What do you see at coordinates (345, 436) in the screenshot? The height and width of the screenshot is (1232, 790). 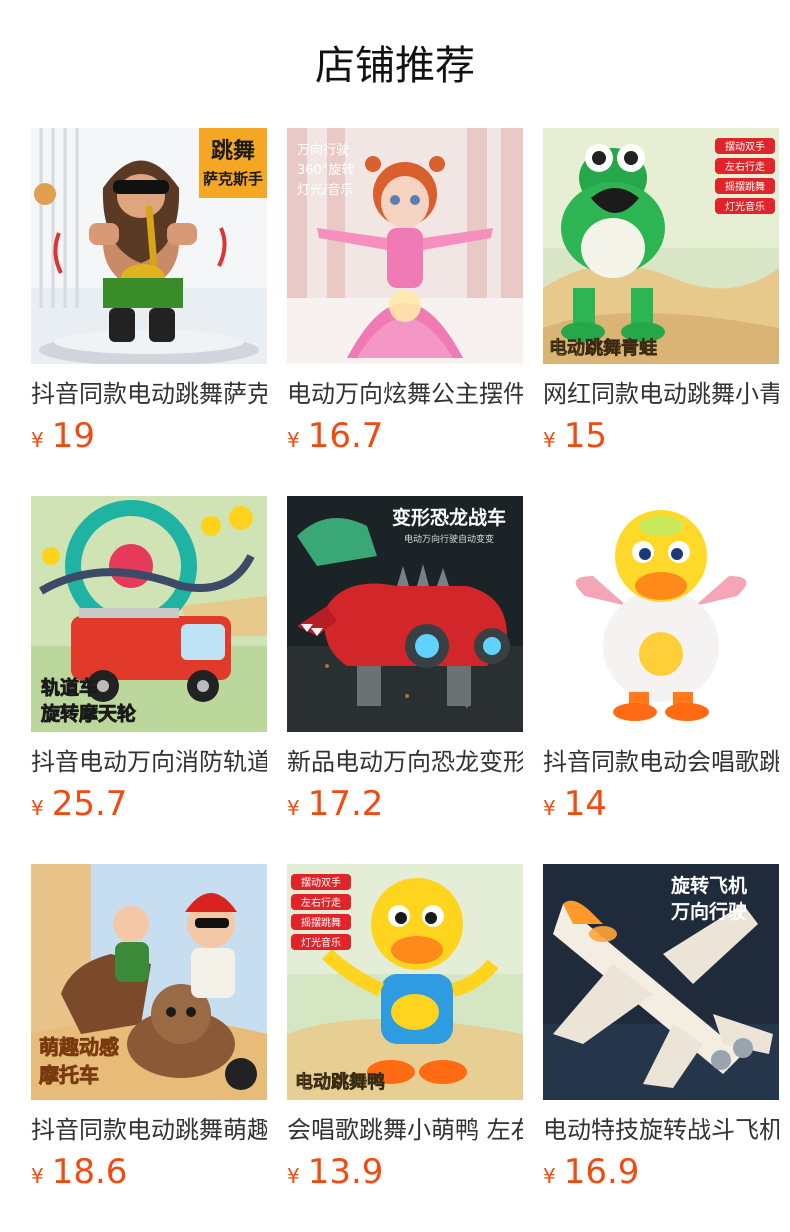 I see `price-value: 16.7` at bounding box center [345, 436].